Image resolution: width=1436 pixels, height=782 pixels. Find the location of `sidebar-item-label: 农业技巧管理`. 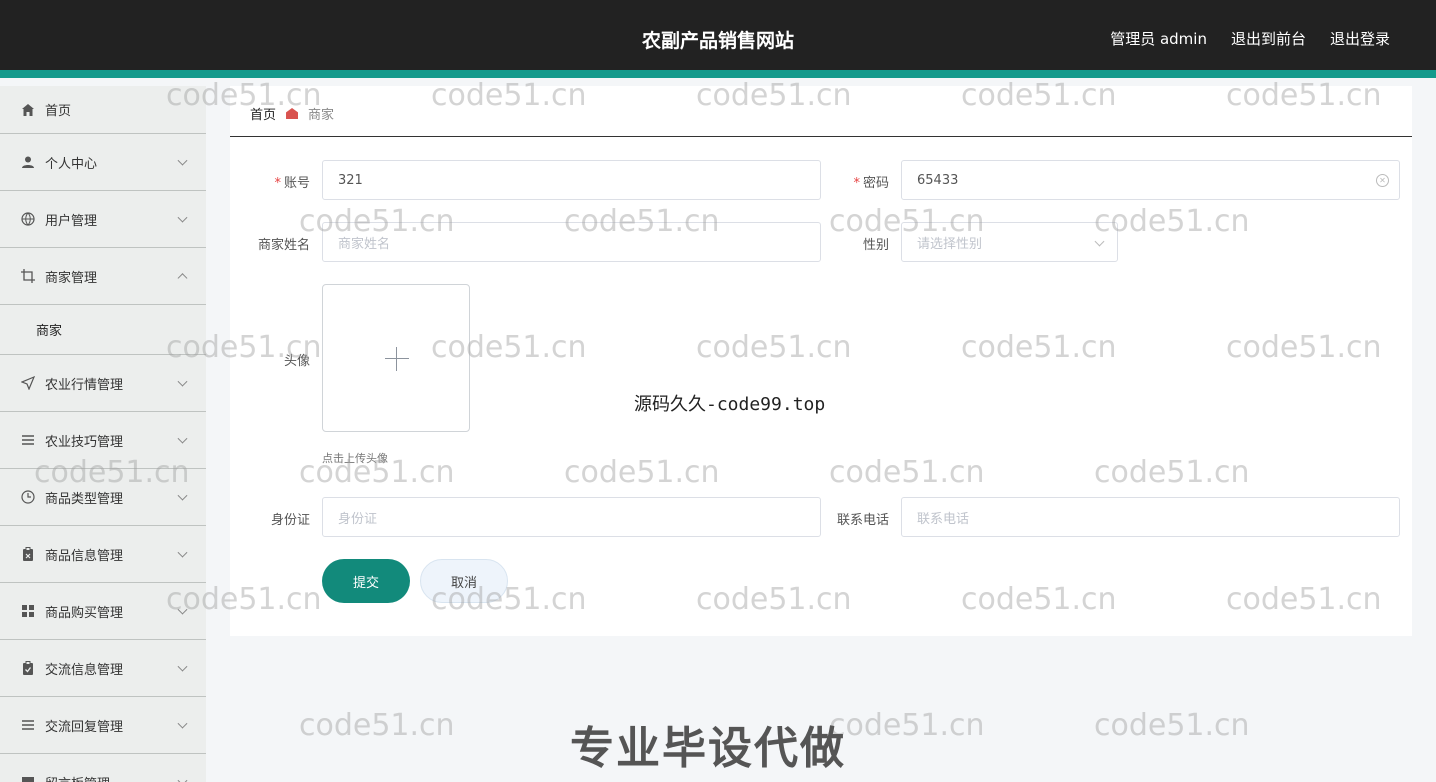

sidebar-item-label: 农业技巧管理 is located at coordinates (84, 442).